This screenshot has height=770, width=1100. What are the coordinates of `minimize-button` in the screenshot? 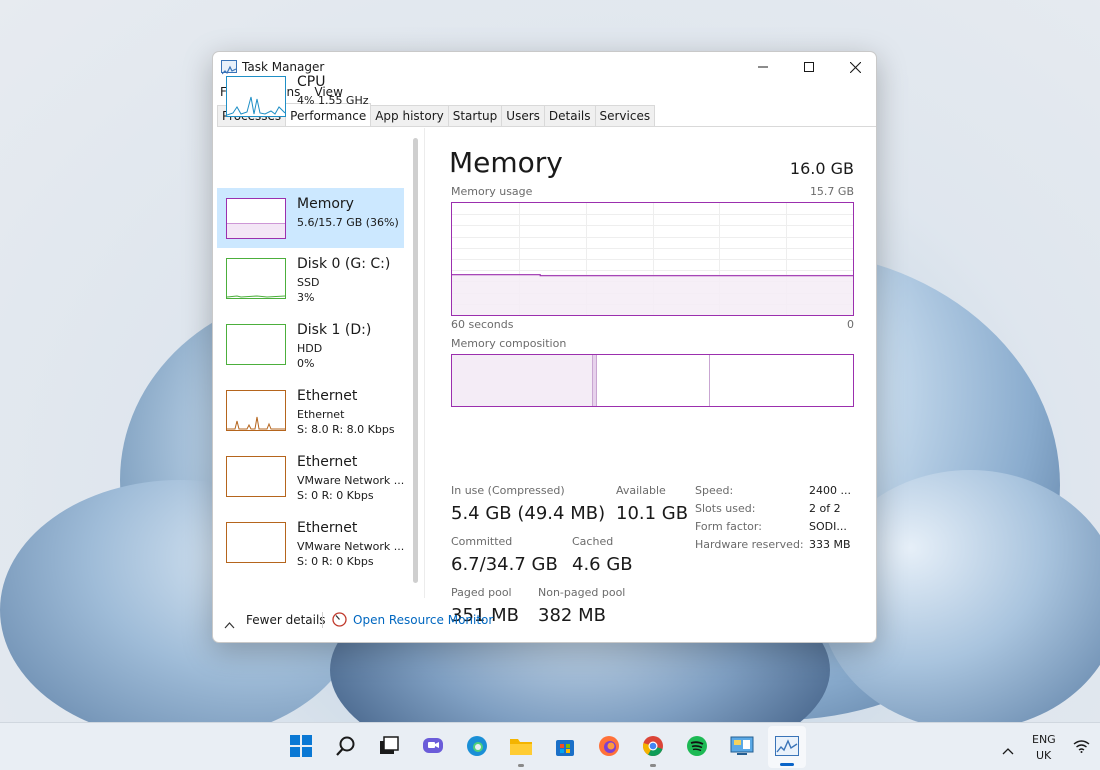 It's located at (763, 67).